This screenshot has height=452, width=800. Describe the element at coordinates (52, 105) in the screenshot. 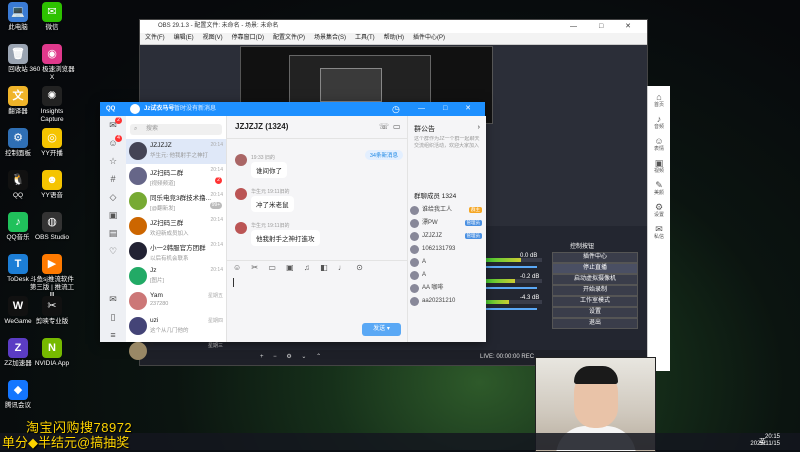

I see `desktop-icon: ✺ Insights Capture` at that location.